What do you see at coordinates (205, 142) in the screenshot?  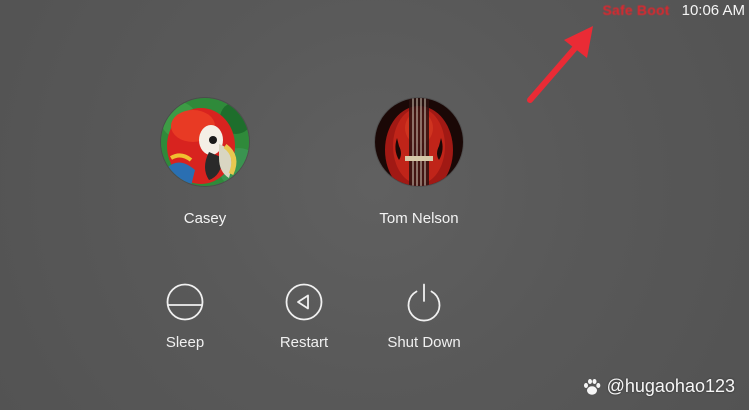 I see `parrot-icon` at bounding box center [205, 142].